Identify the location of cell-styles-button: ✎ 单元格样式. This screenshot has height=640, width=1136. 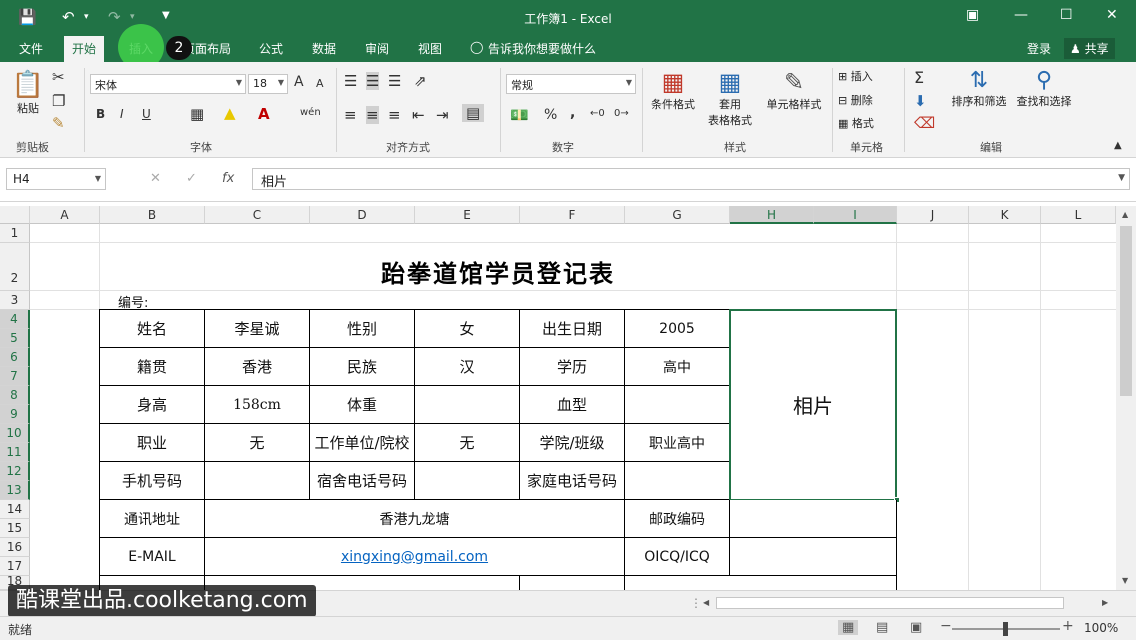
(794, 90).